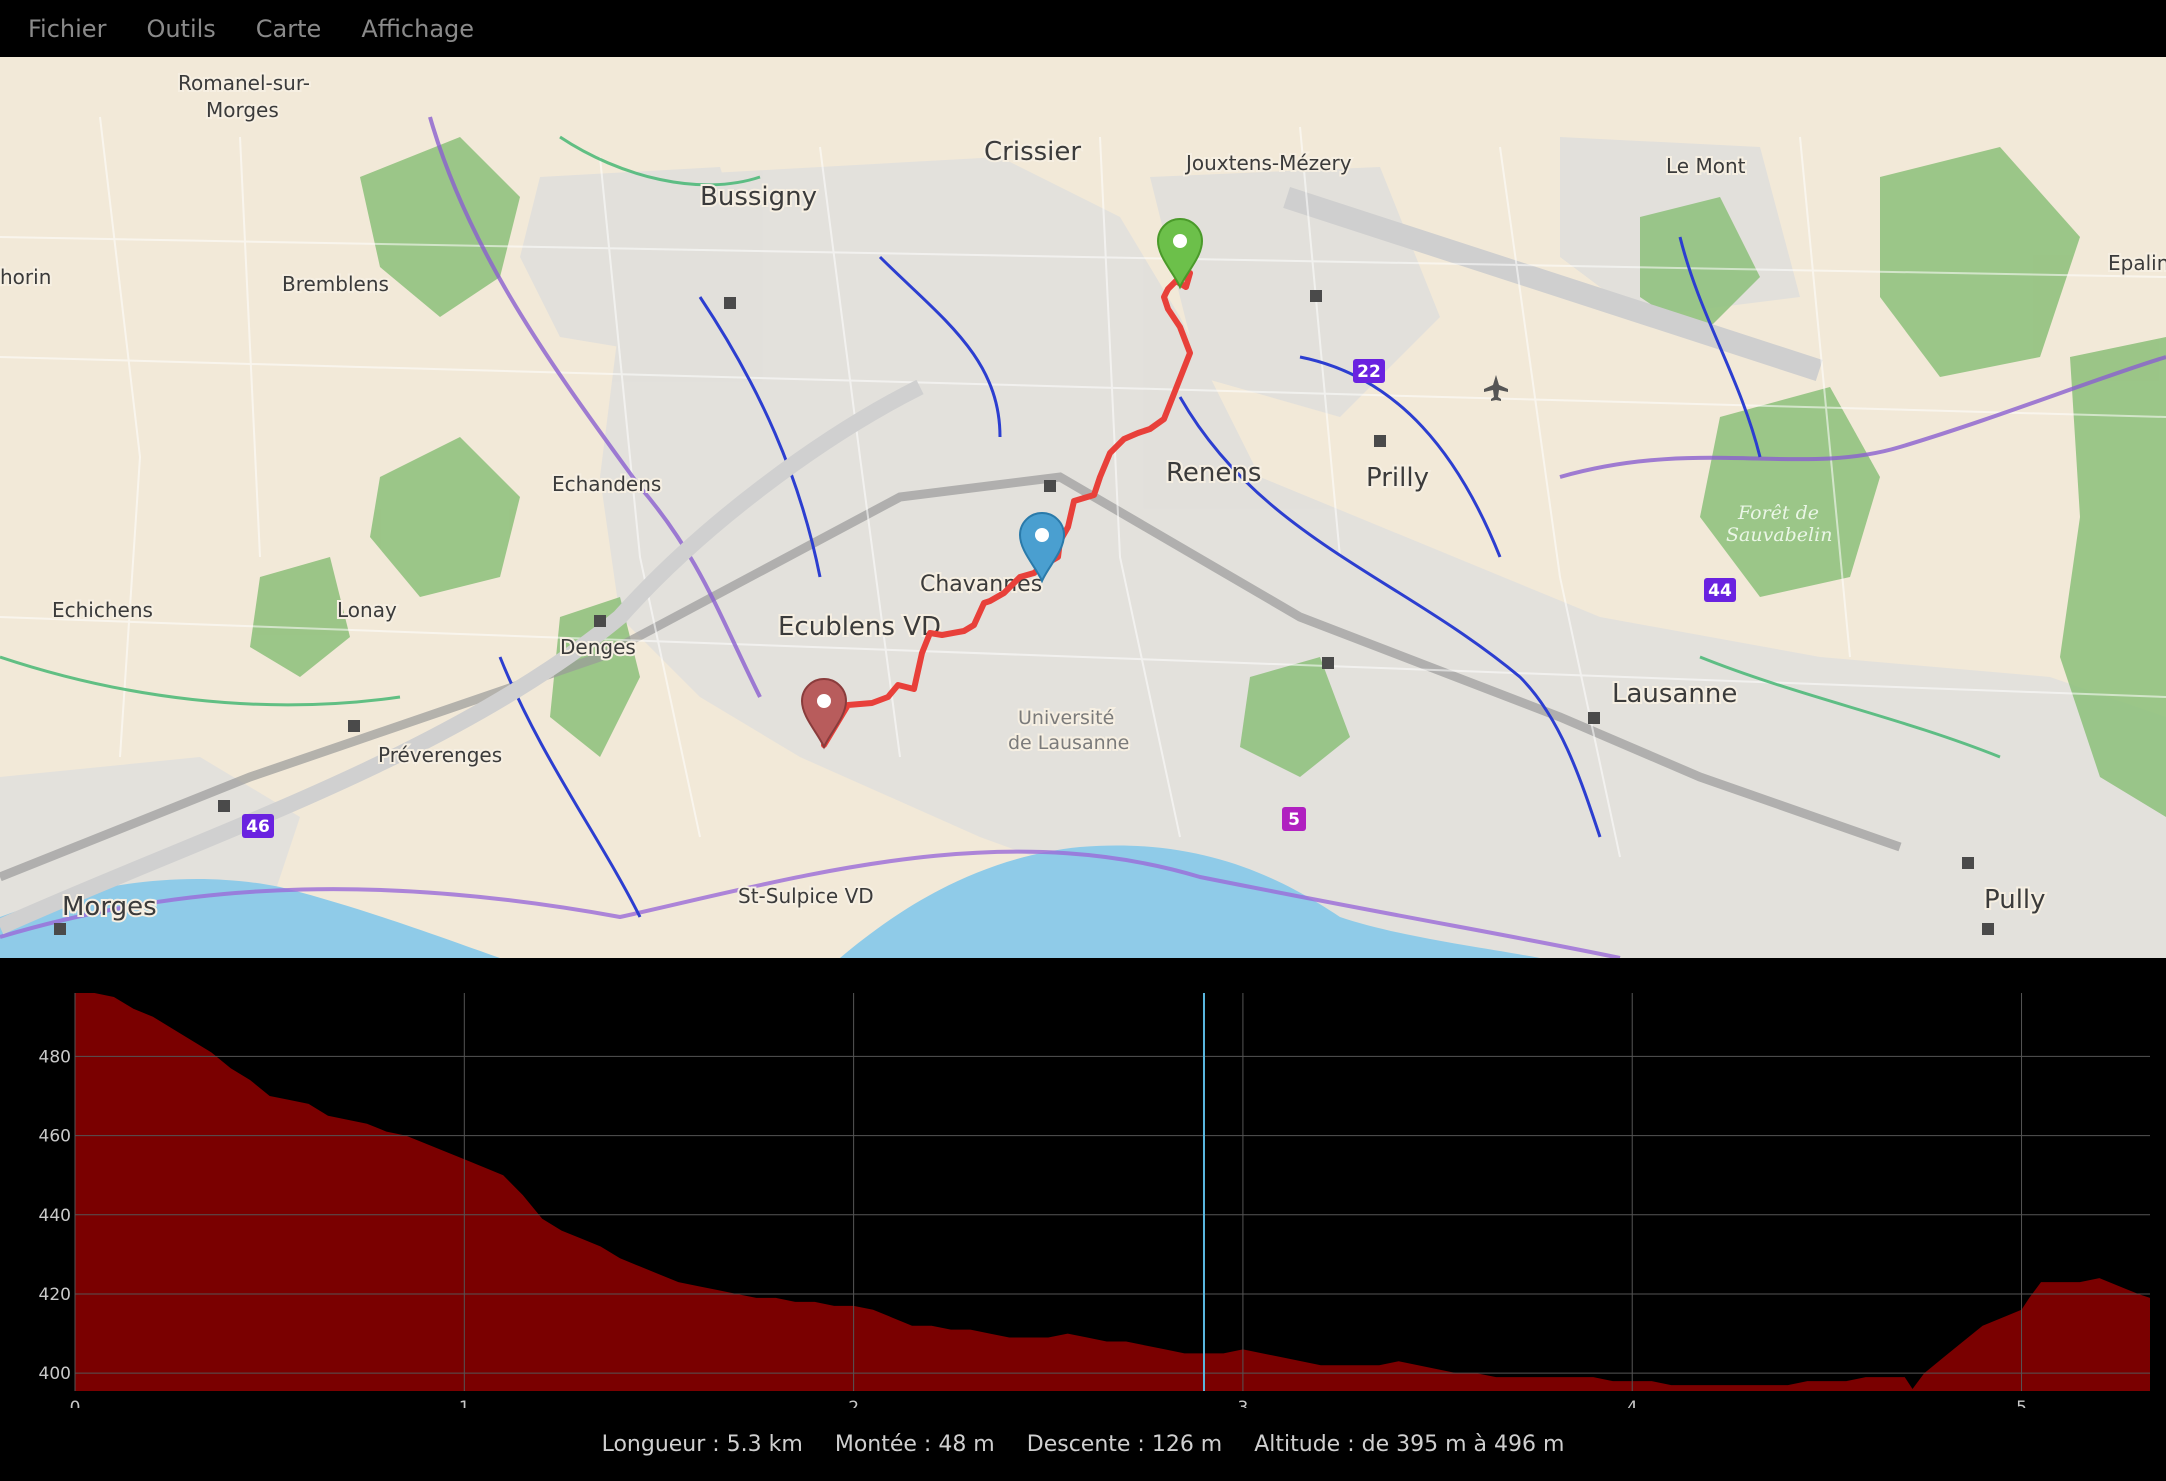 The image size is (2166, 1481). I want to click on x-tick-label: 2, so click(853, 1403).